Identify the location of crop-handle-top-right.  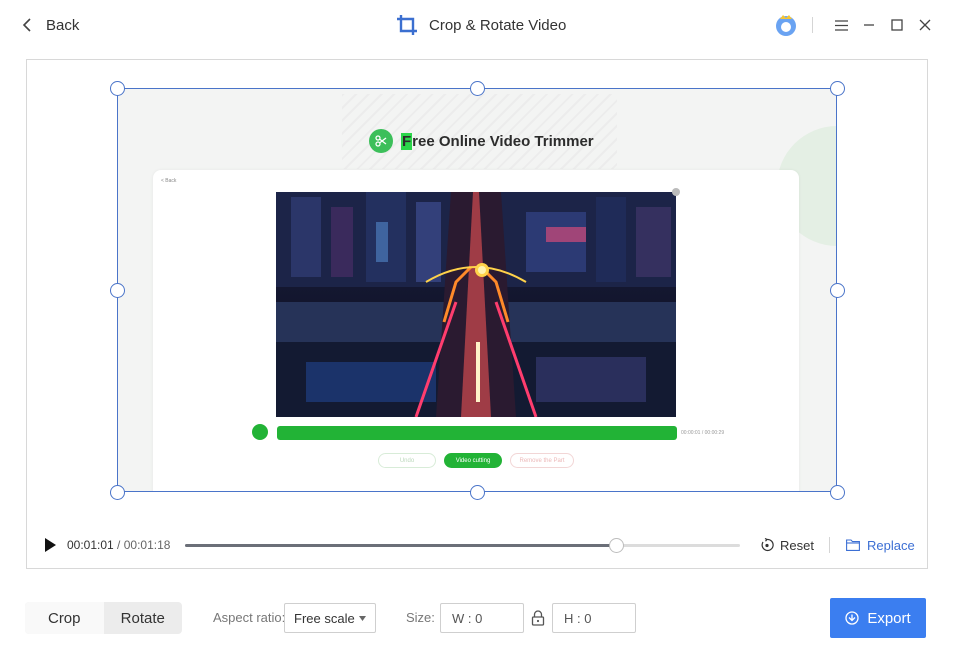
(837, 88).